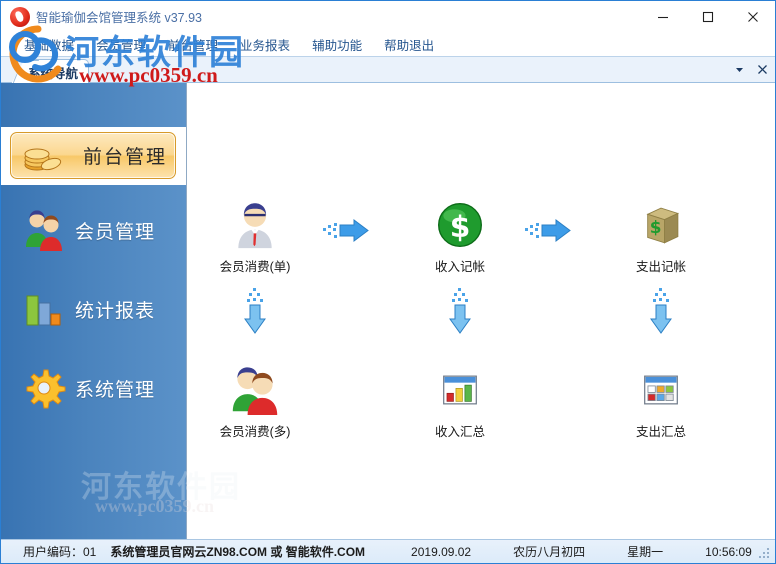  What do you see at coordinates (193, 44) in the screenshot?
I see `menu-item-front-desk: 前台管理` at bounding box center [193, 44].